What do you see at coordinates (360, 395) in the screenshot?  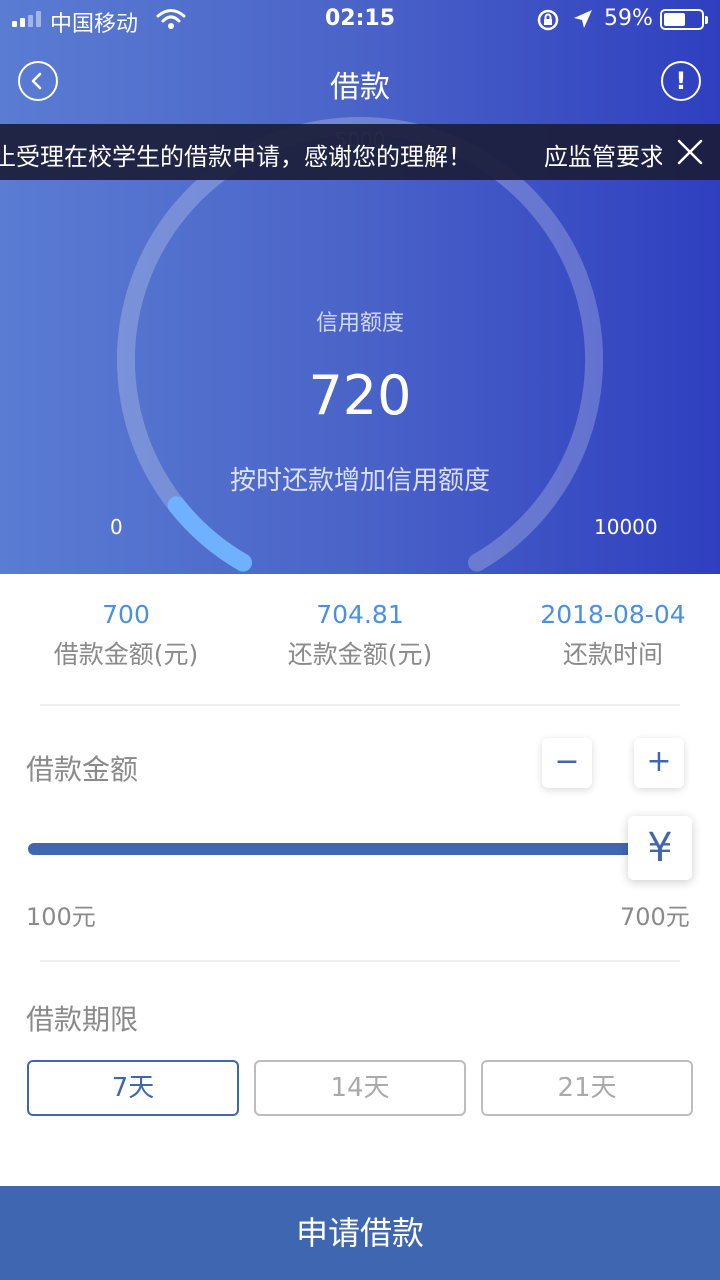 I see `credit-limit-value: 720` at bounding box center [360, 395].